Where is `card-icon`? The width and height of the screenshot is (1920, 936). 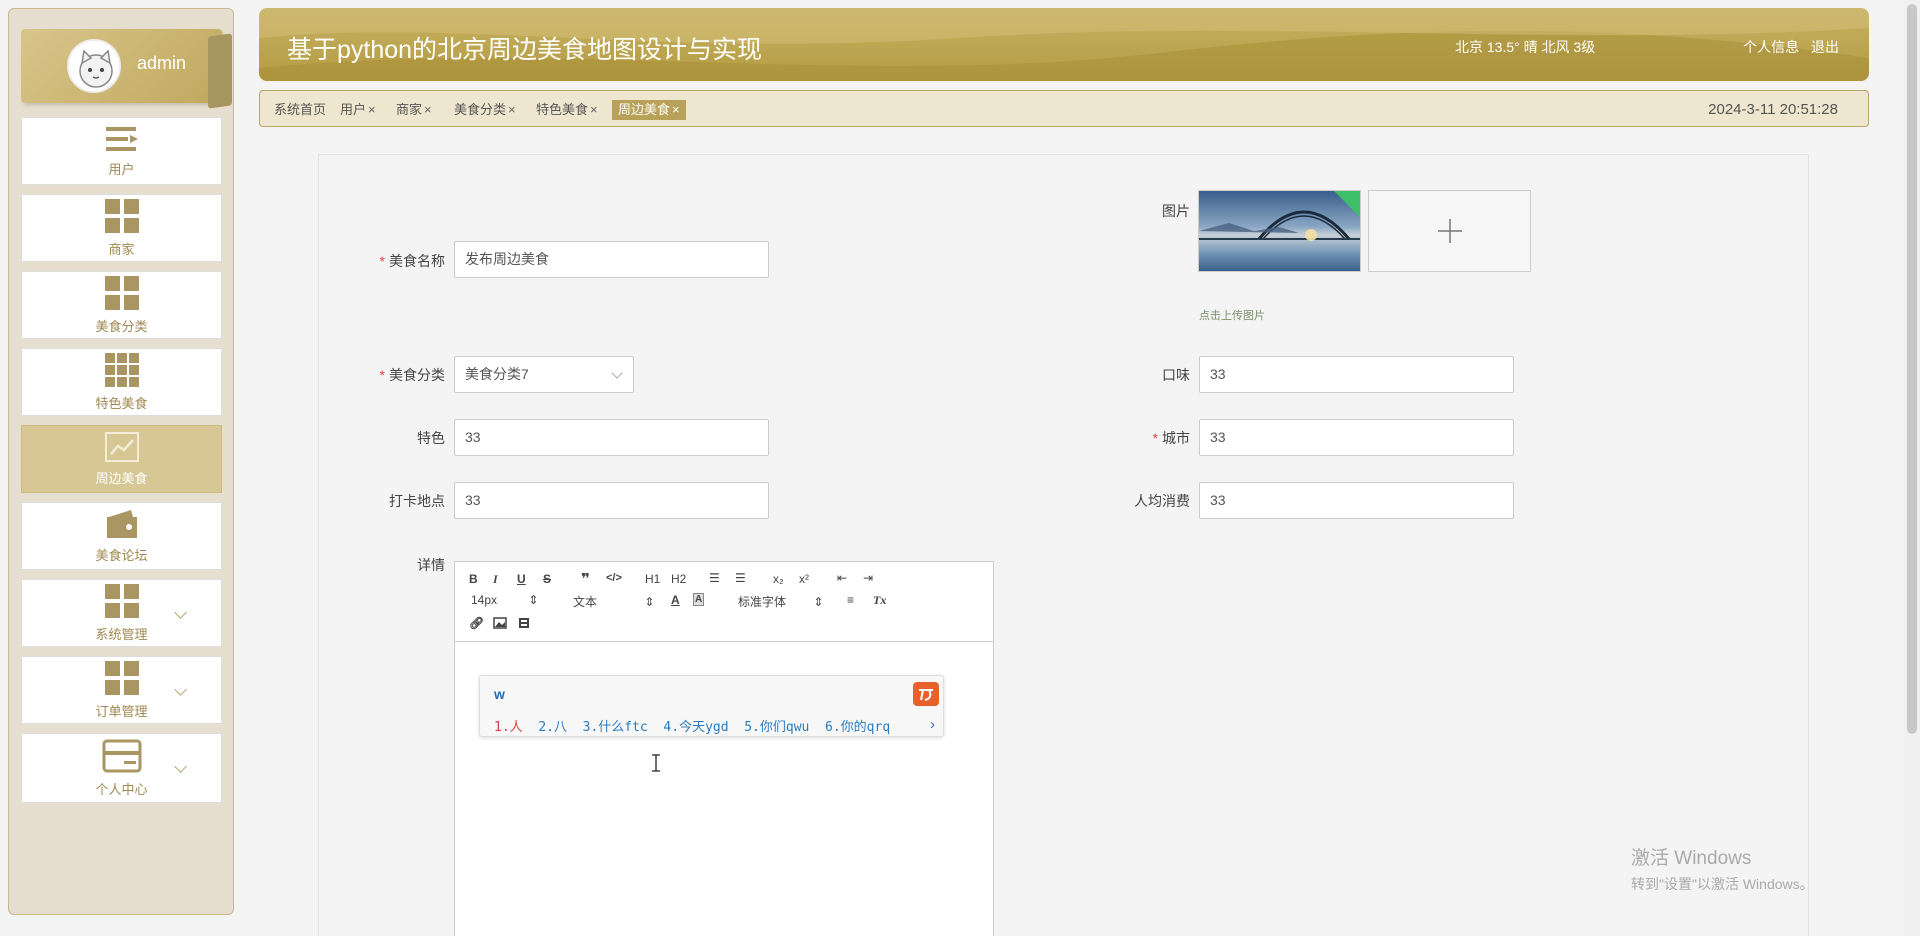
card-icon is located at coordinates (121, 755).